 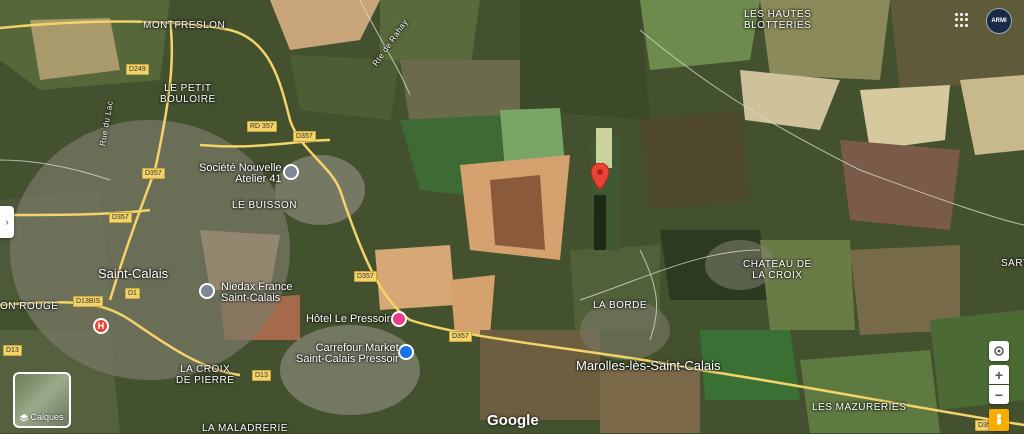 I want to click on hospital-icon: H, so click(x=101, y=326).